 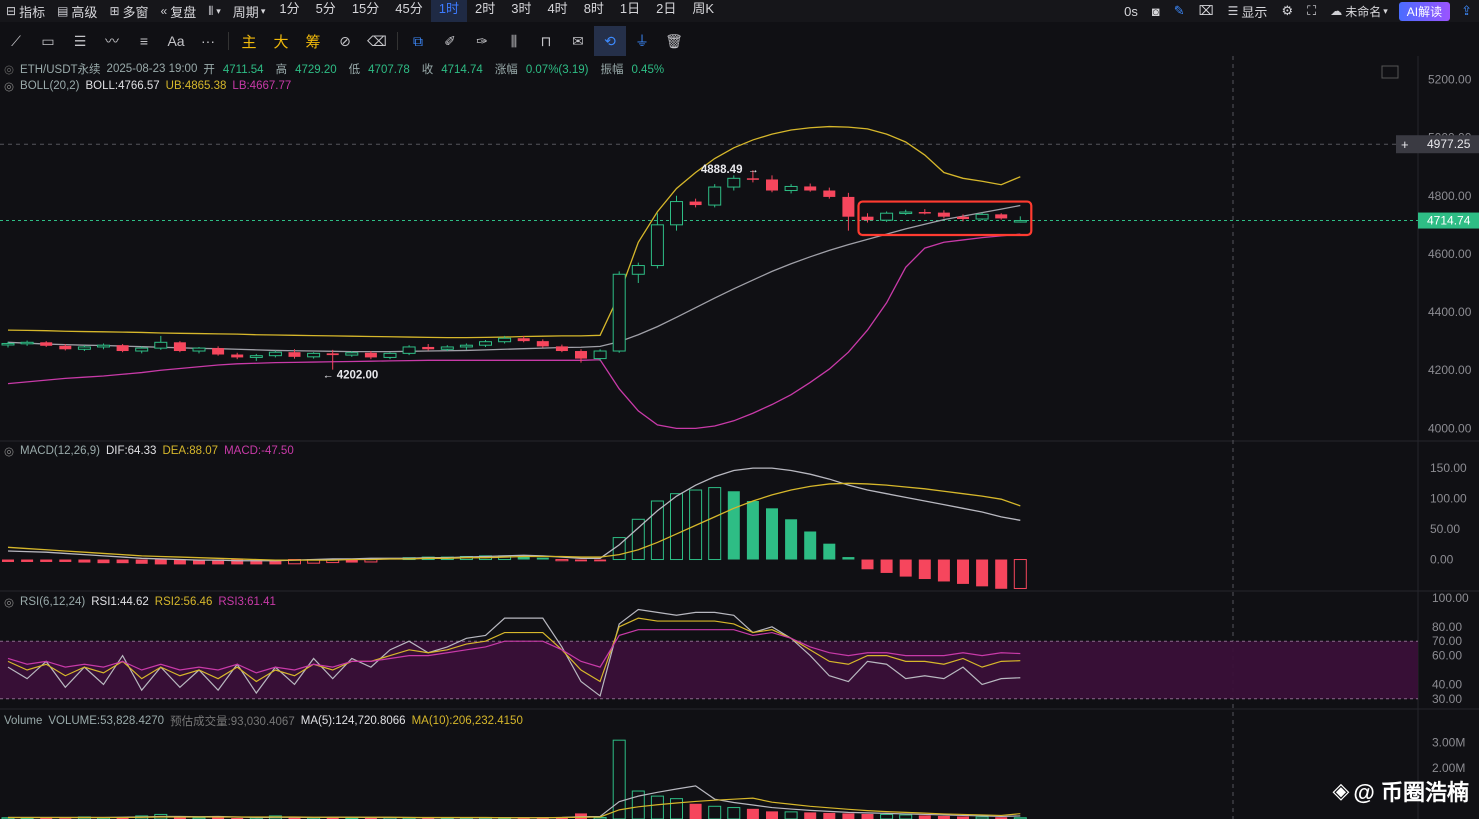 What do you see at coordinates (514, 41) in the screenshot?
I see `candle-tool-icon: ⫼` at bounding box center [514, 41].